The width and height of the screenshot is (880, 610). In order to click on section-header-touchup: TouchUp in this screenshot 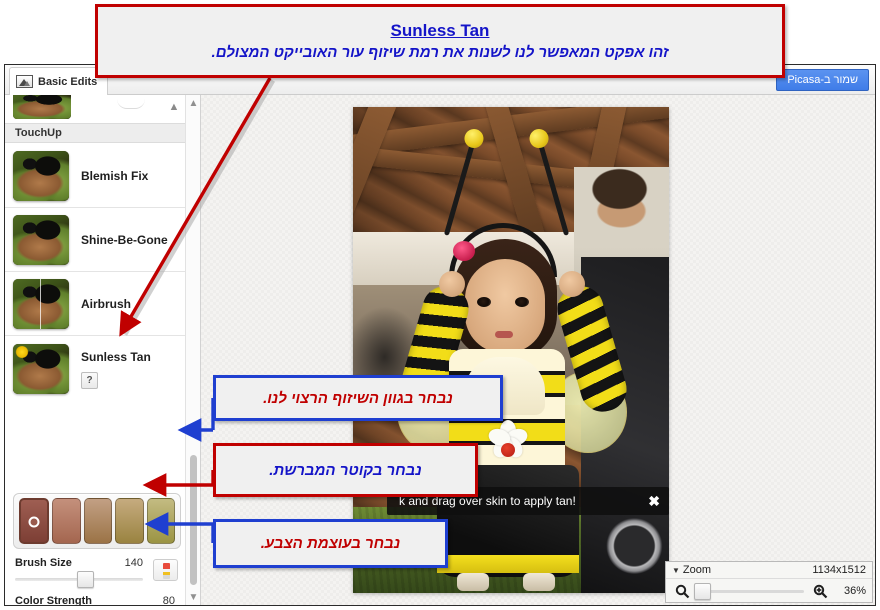, I will do `click(95, 133)`.